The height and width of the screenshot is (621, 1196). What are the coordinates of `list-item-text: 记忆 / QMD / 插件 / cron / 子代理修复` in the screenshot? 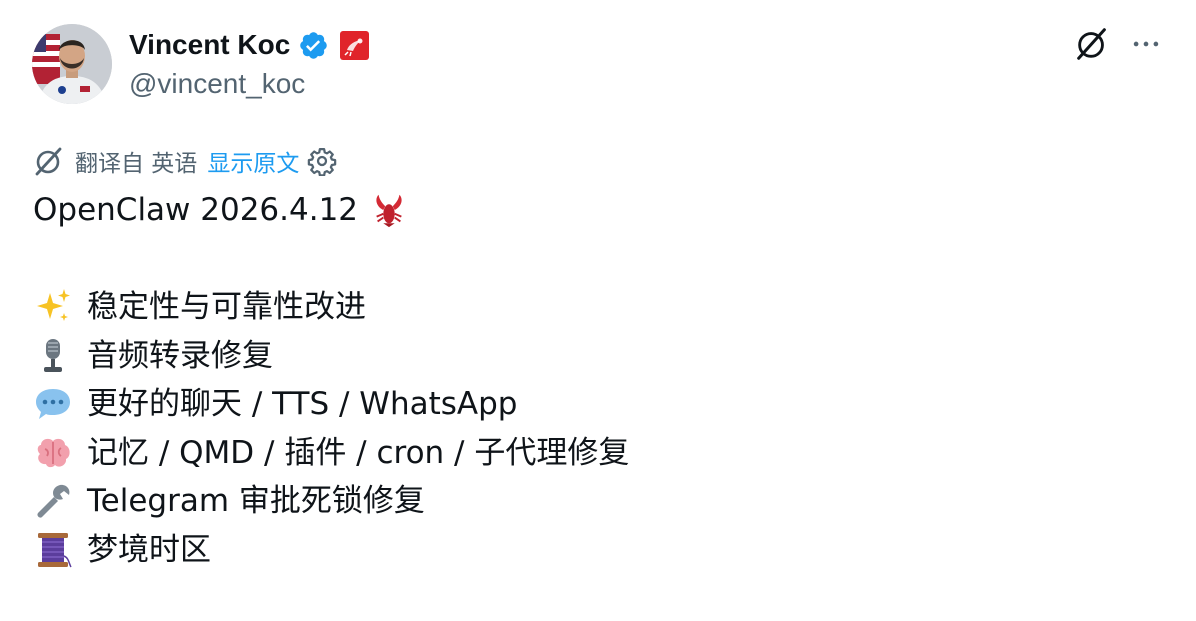 It's located at (358, 452).